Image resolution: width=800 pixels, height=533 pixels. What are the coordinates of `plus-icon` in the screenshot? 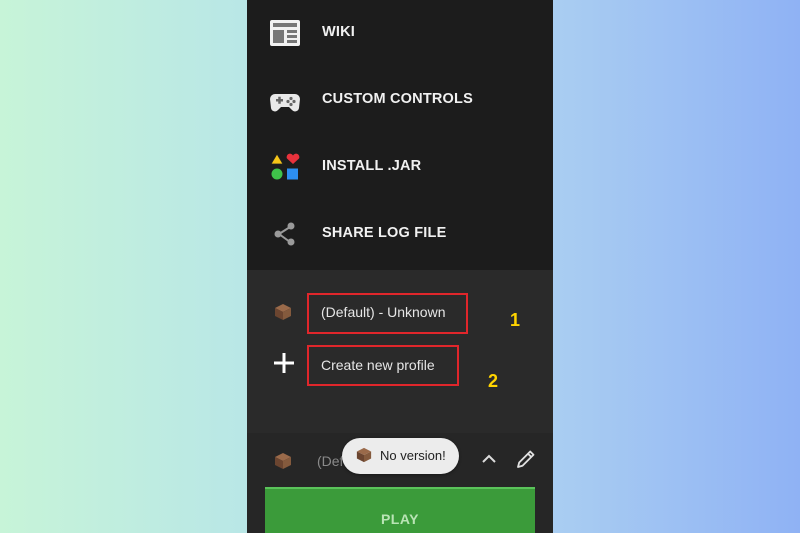 It's located at (284, 363).